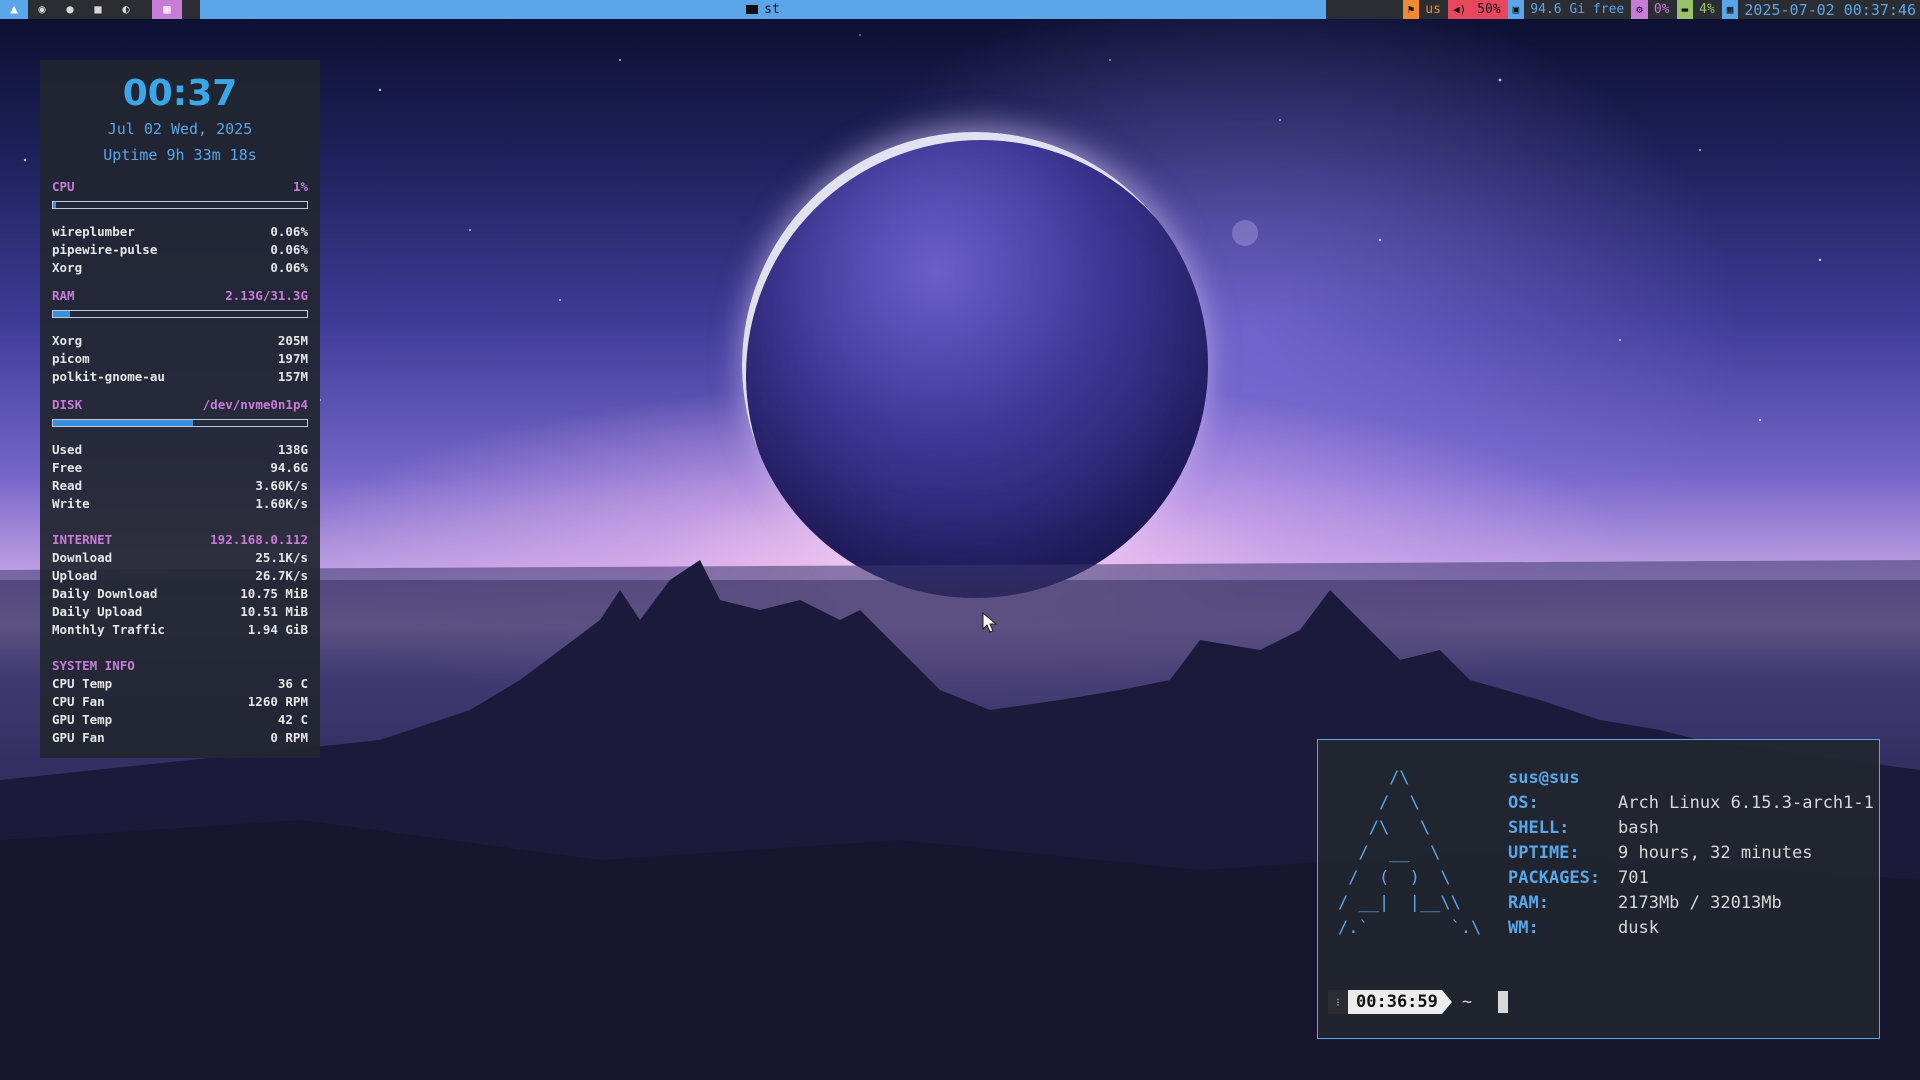 This screenshot has width=1920, height=1080. I want to click on network-stat-row: Daily Download 10.75 MiB, so click(180, 593).